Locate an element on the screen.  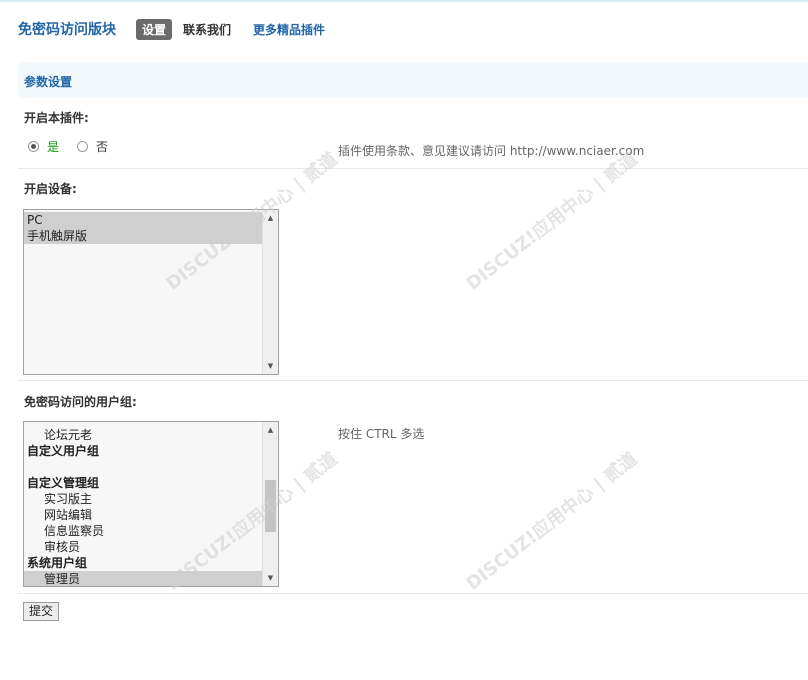
group-header: 自定义管理组 is located at coordinates (63, 483).